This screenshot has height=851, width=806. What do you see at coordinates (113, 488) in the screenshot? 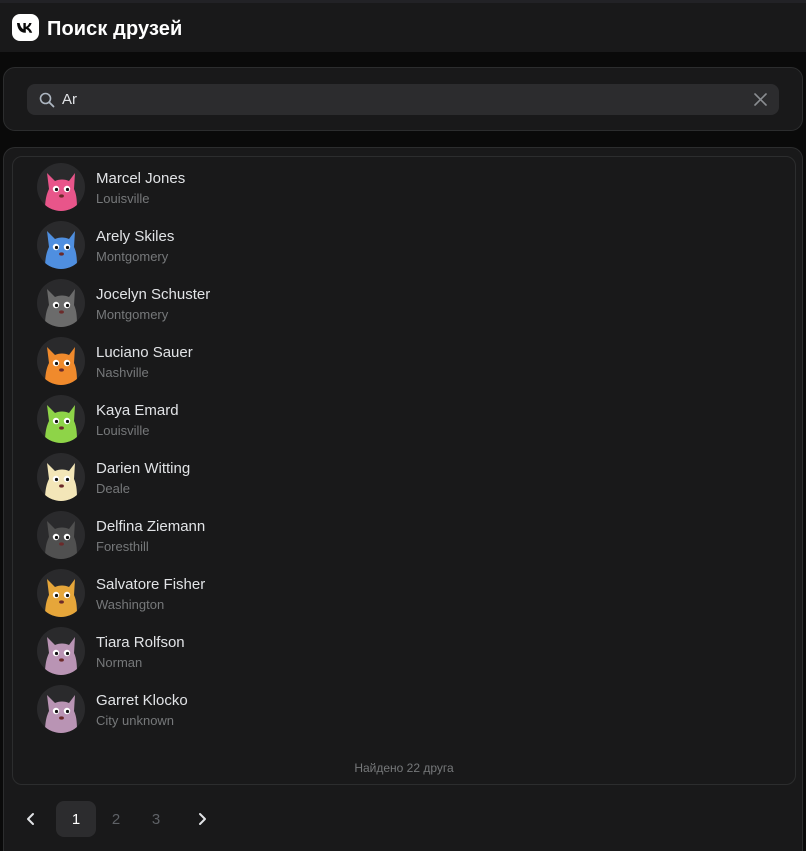
I see `friend-city: Deale` at bounding box center [113, 488].